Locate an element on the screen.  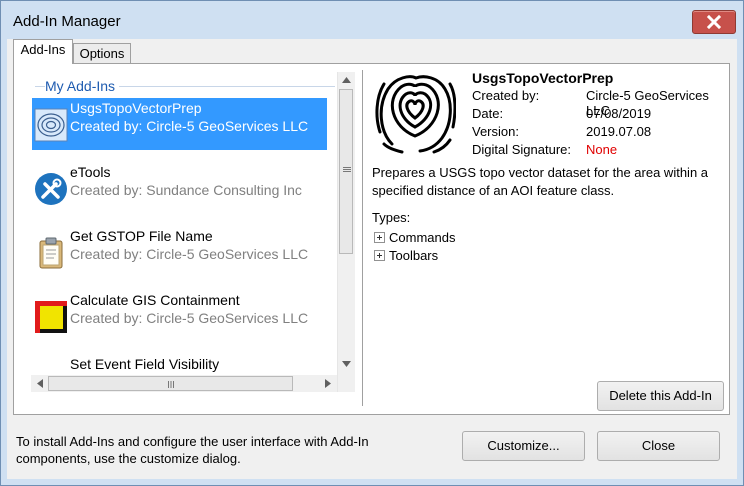
tree-node-commands: Commands is located at coordinates (414, 237).